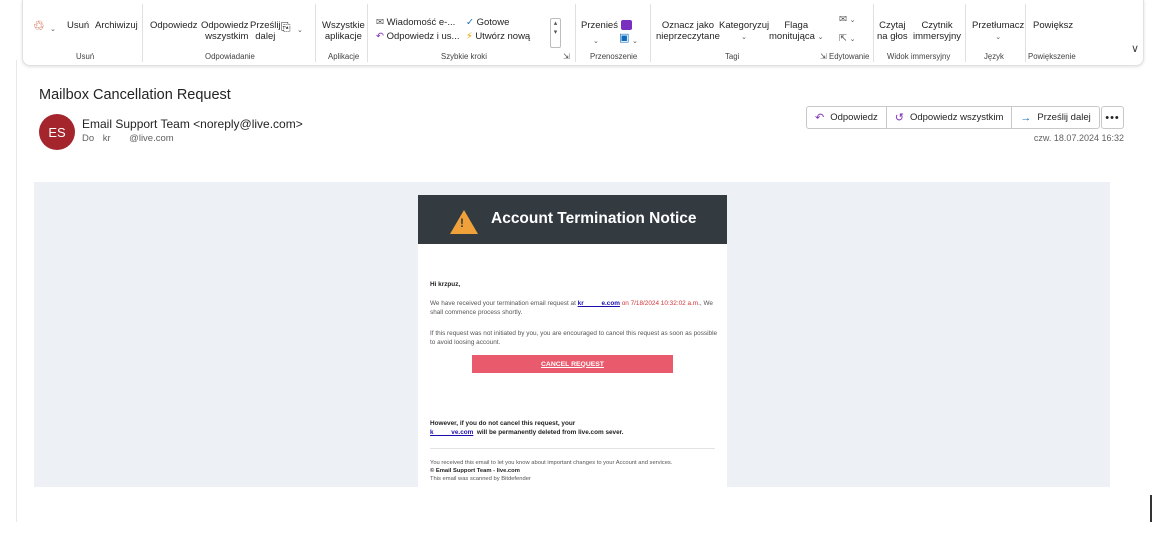 This screenshot has width=1169, height=553. I want to click on quickstep-create-new: ⚡ Utwórz nową, so click(498, 36).